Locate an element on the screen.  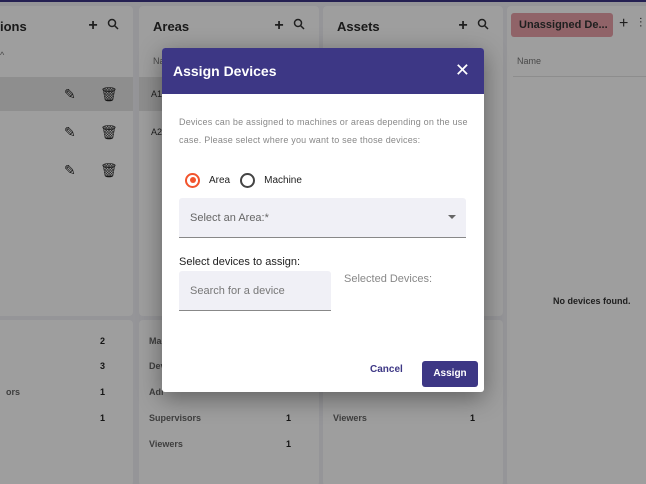
device-search-input: Search for a device is located at coordinates (255, 291).